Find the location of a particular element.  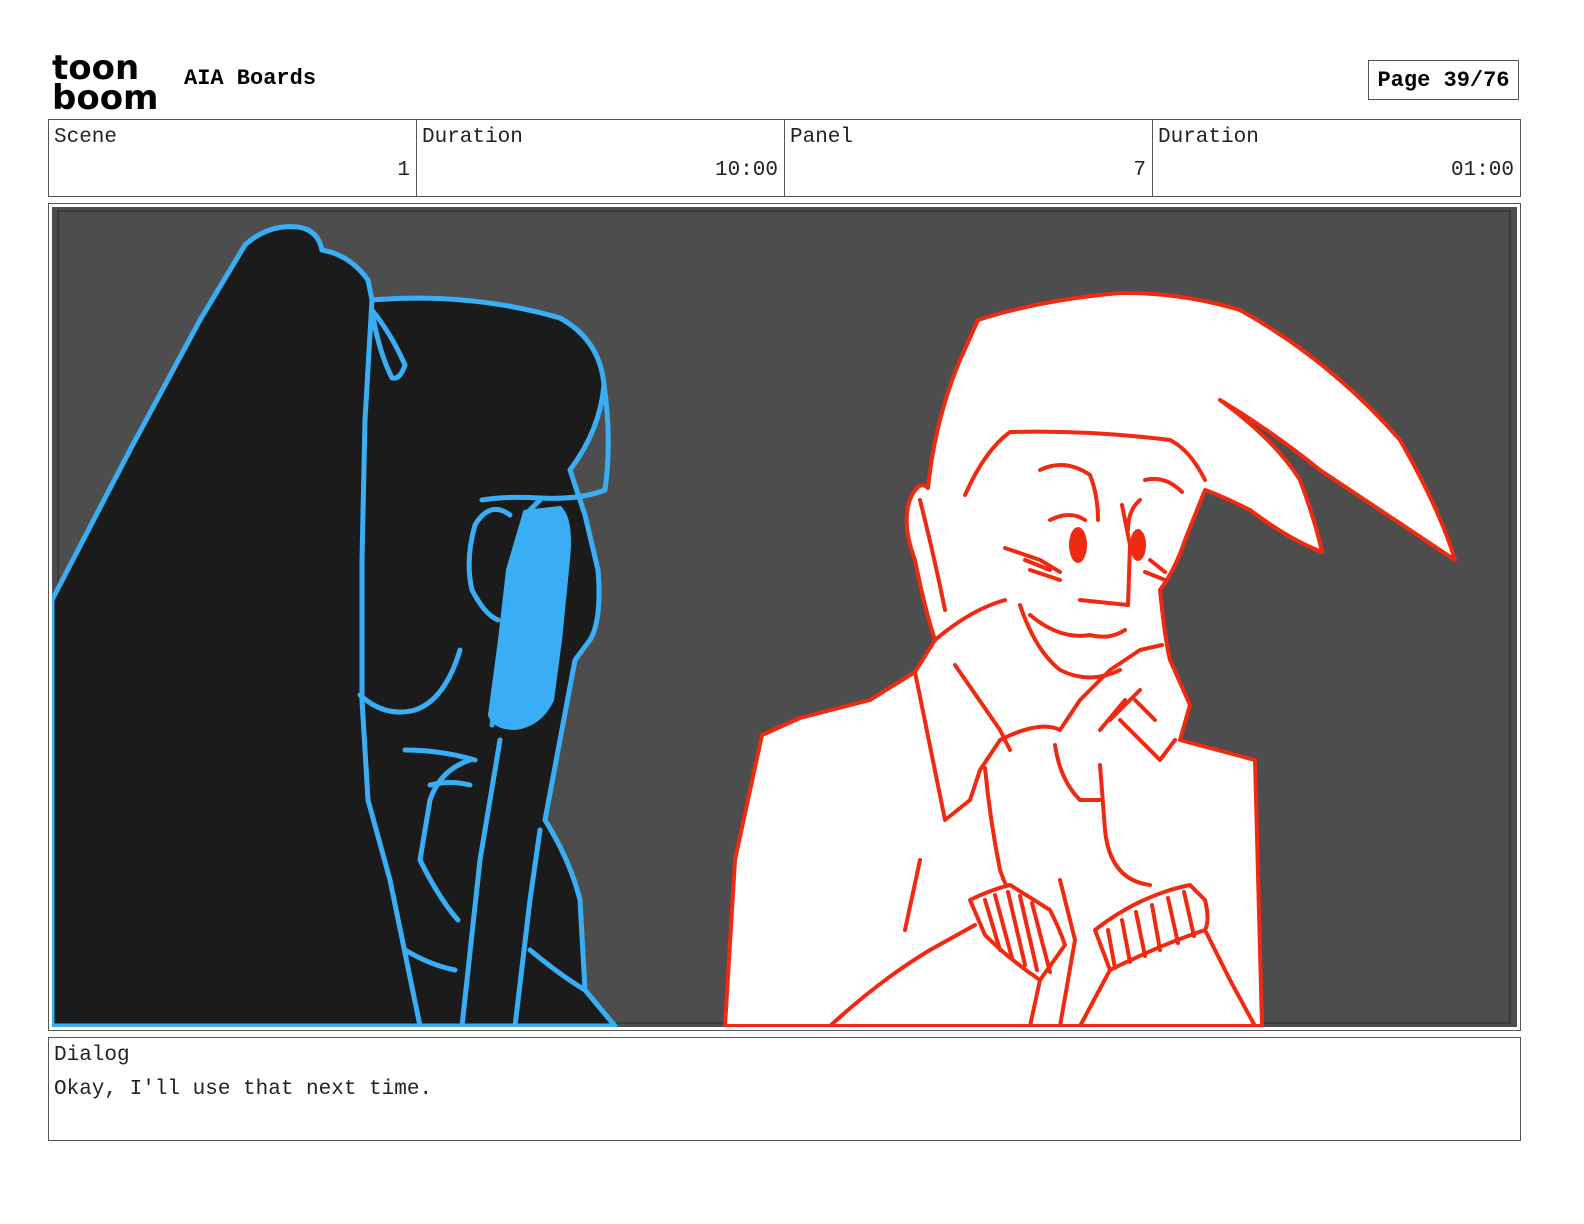

panel-duration-value: 01:00 is located at coordinates (1482, 170).